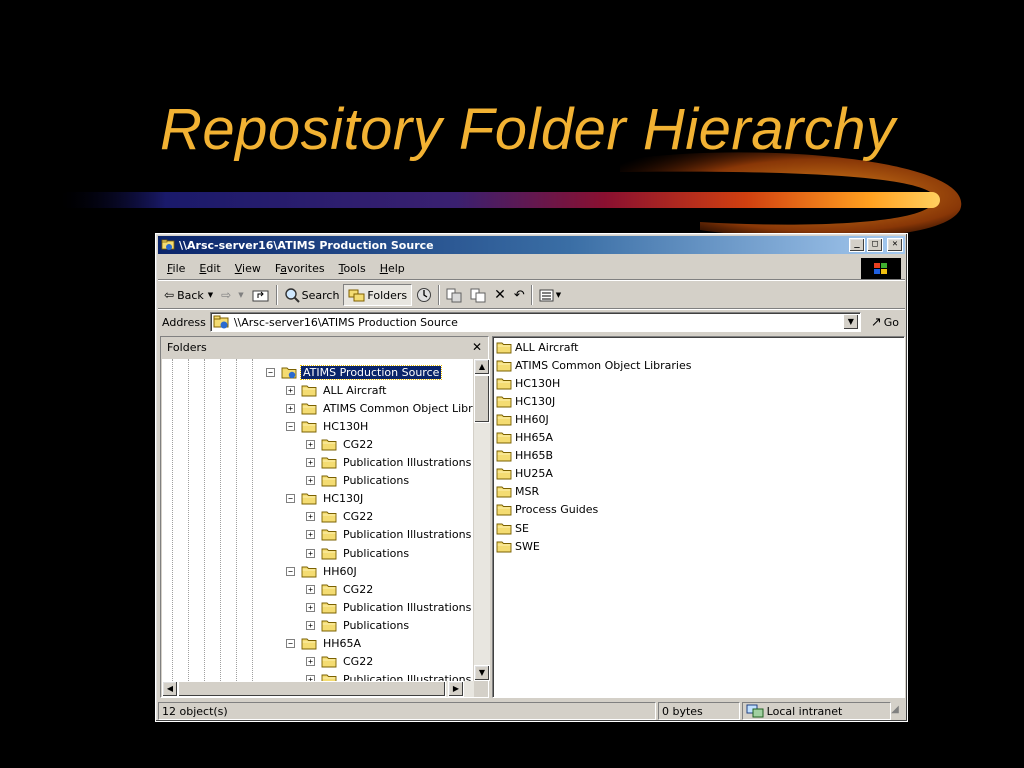  Describe the element at coordinates (593, 365) in the screenshot. I see `list-item: ATIMS Common Object Libraries` at that location.